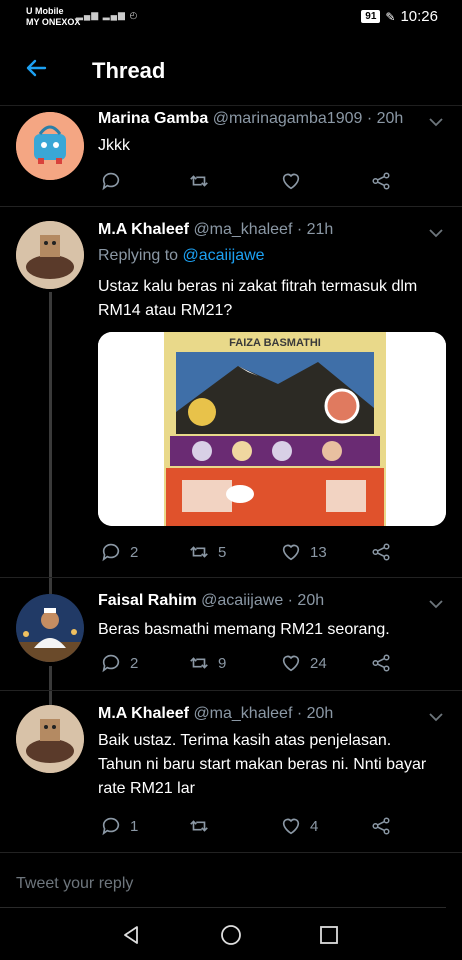 The width and height of the screenshot is (462, 960). What do you see at coordinates (231, 18) in the screenshot?
I see `status-bar: U Mobile MY ONEXOX ▂▄▆ ▂▄▆ ◴ 91 ✎ 10:26` at bounding box center [231, 18].